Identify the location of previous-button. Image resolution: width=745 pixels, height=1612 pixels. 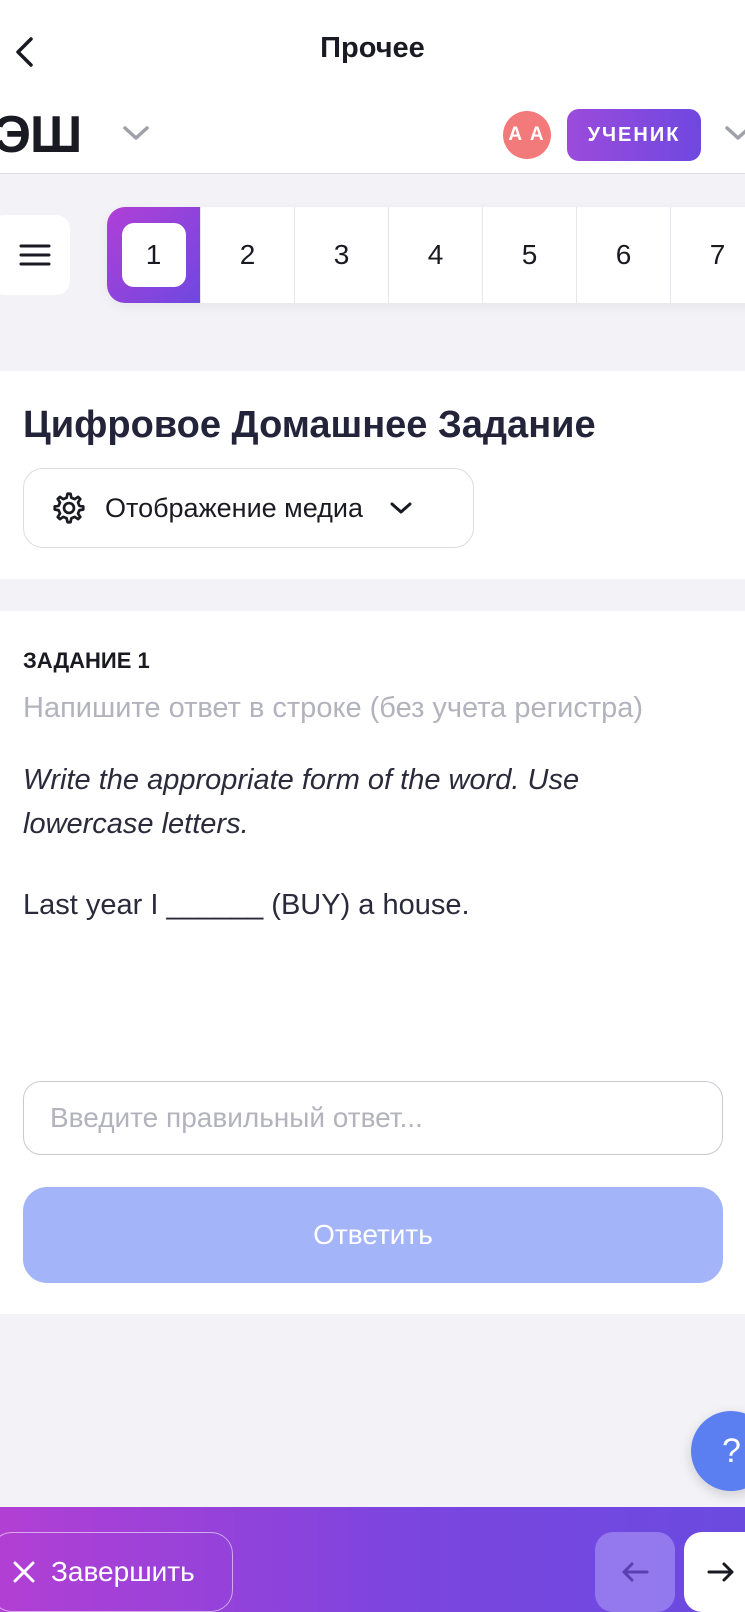
(635, 1572).